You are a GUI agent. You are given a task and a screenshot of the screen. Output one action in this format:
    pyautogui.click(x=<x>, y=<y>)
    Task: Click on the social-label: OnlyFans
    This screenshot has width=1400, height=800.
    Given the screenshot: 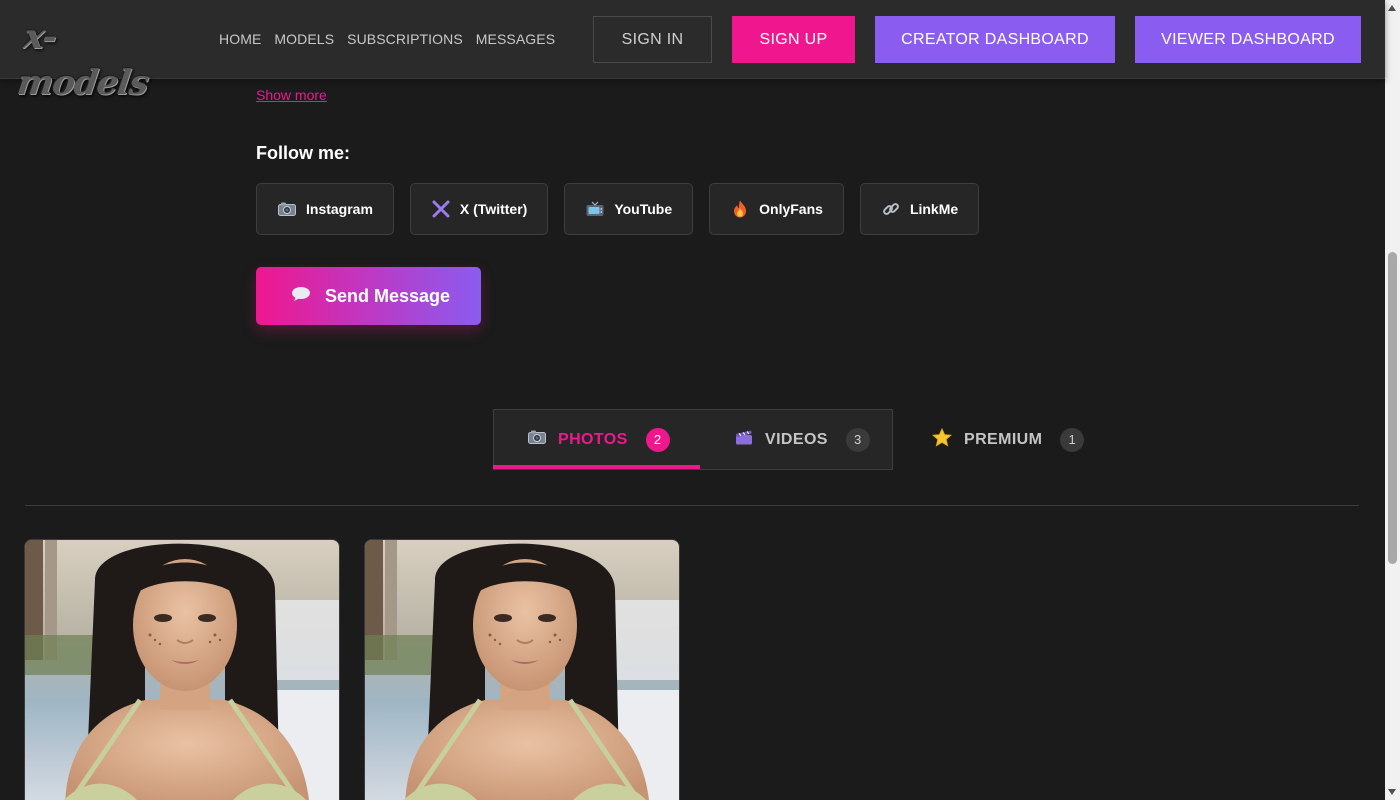 What is the action you would take?
    pyautogui.click(x=791, y=209)
    